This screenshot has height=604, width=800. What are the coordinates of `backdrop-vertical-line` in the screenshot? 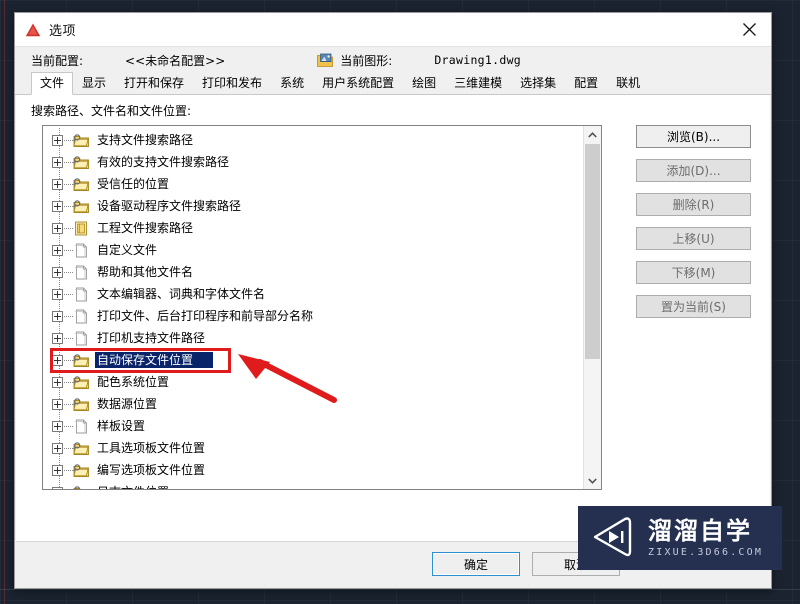 It's located at (4, 302).